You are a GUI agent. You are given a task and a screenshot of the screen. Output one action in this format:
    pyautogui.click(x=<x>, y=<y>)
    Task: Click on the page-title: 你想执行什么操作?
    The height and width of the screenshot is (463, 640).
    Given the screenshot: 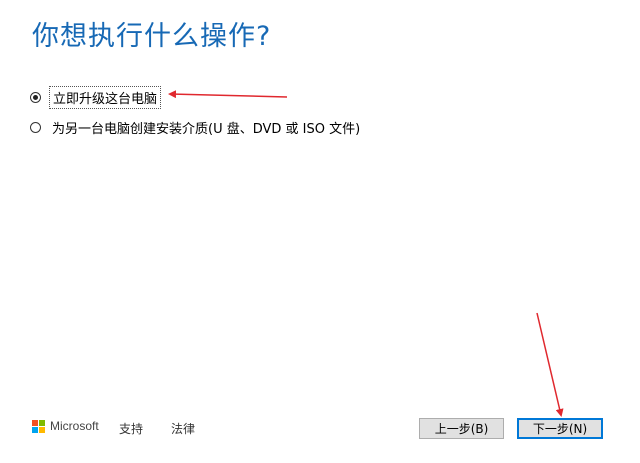 What is the action you would take?
    pyautogui.click(x=152, y=36)
    